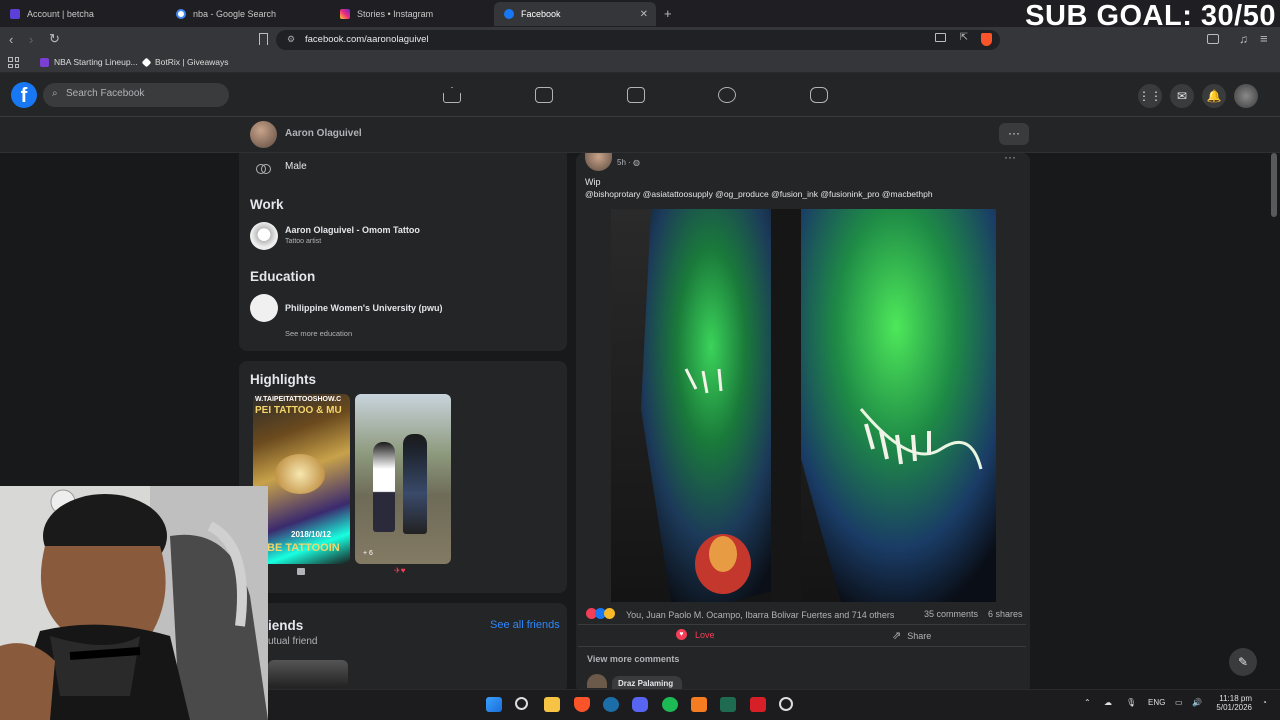  I want to click on post-options-icon: ···, so click(1010, 157).